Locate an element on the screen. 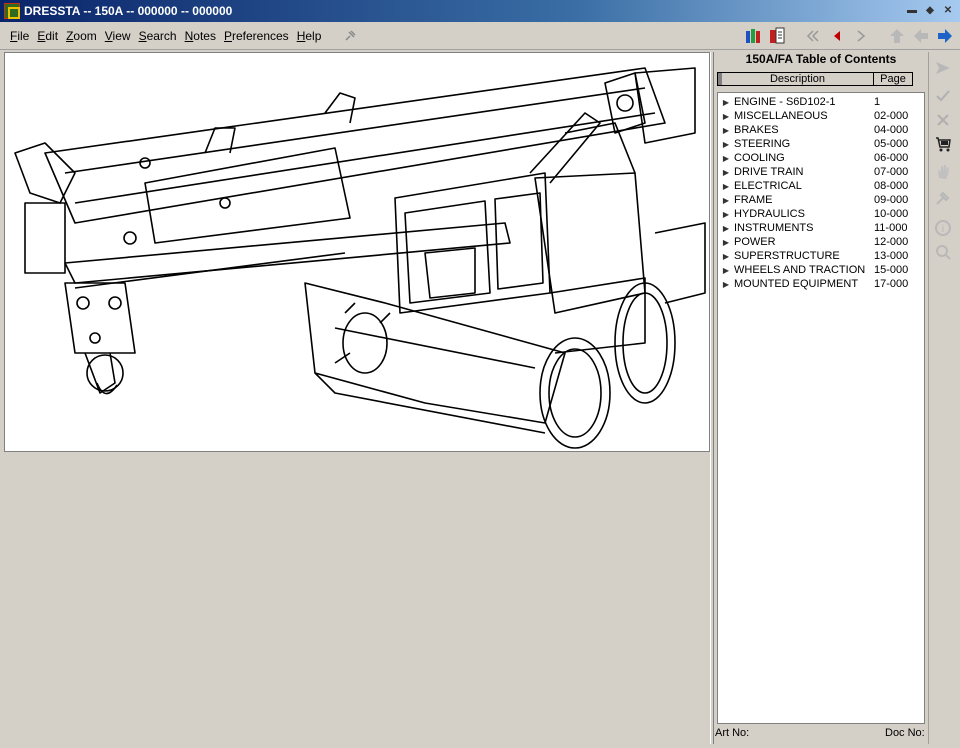 Image resolution: width=960 pixels, height=748 pixels. toc-row-description: BRAKES is located at coordinates (756, 130).